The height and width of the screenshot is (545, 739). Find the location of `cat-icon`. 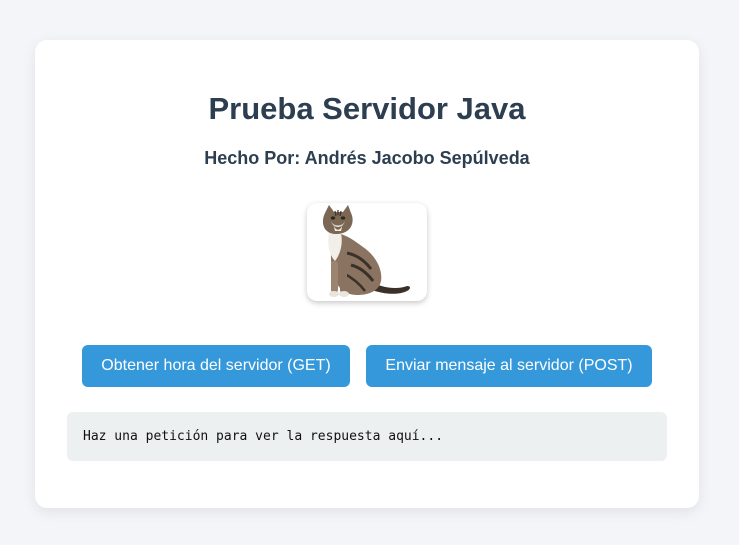

cat-icon is located at coordinates (366, 251).